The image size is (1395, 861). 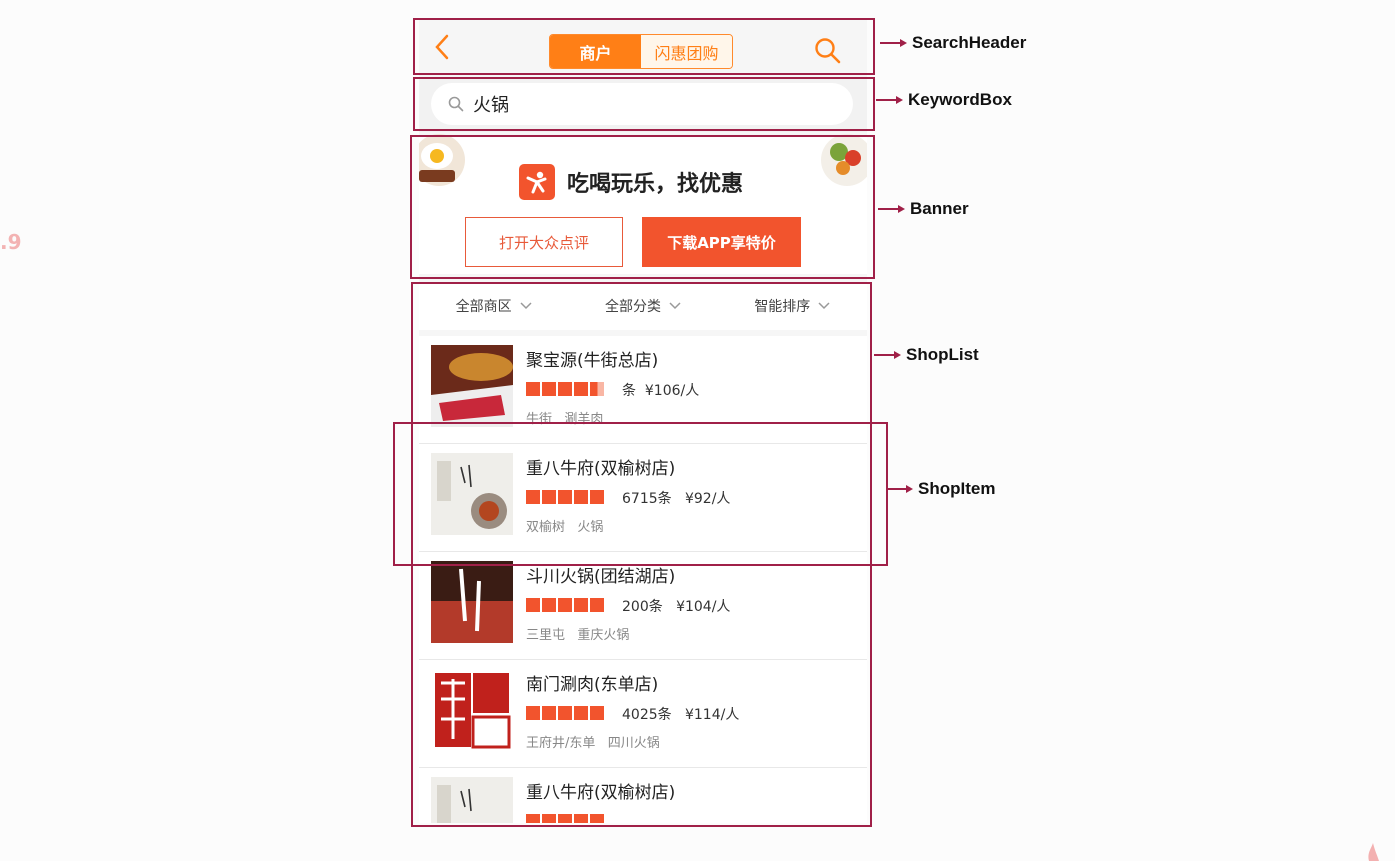 What do you see at coordinates (960, 99) in the screenshot?
I see `annotation-label: KeywordBox` at bounding box center [960, 99].